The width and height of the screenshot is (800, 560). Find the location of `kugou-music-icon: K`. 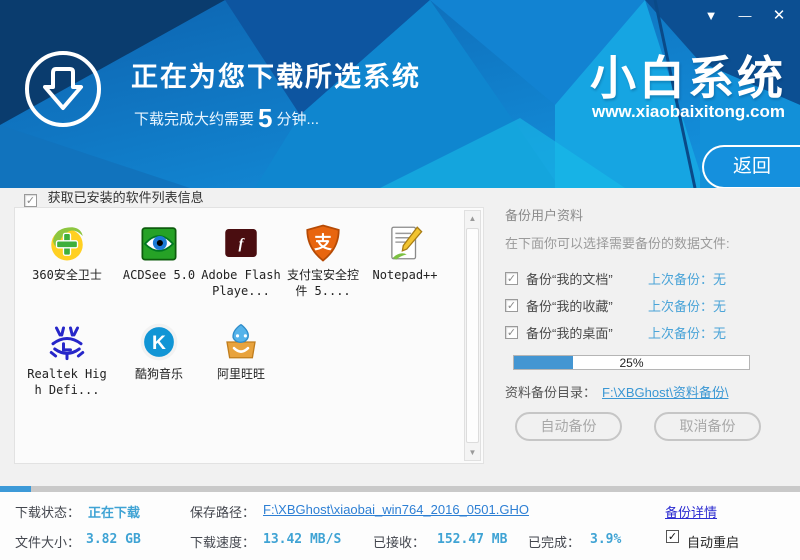

kugou-music-icon: K is located at coordinates (159, 342).